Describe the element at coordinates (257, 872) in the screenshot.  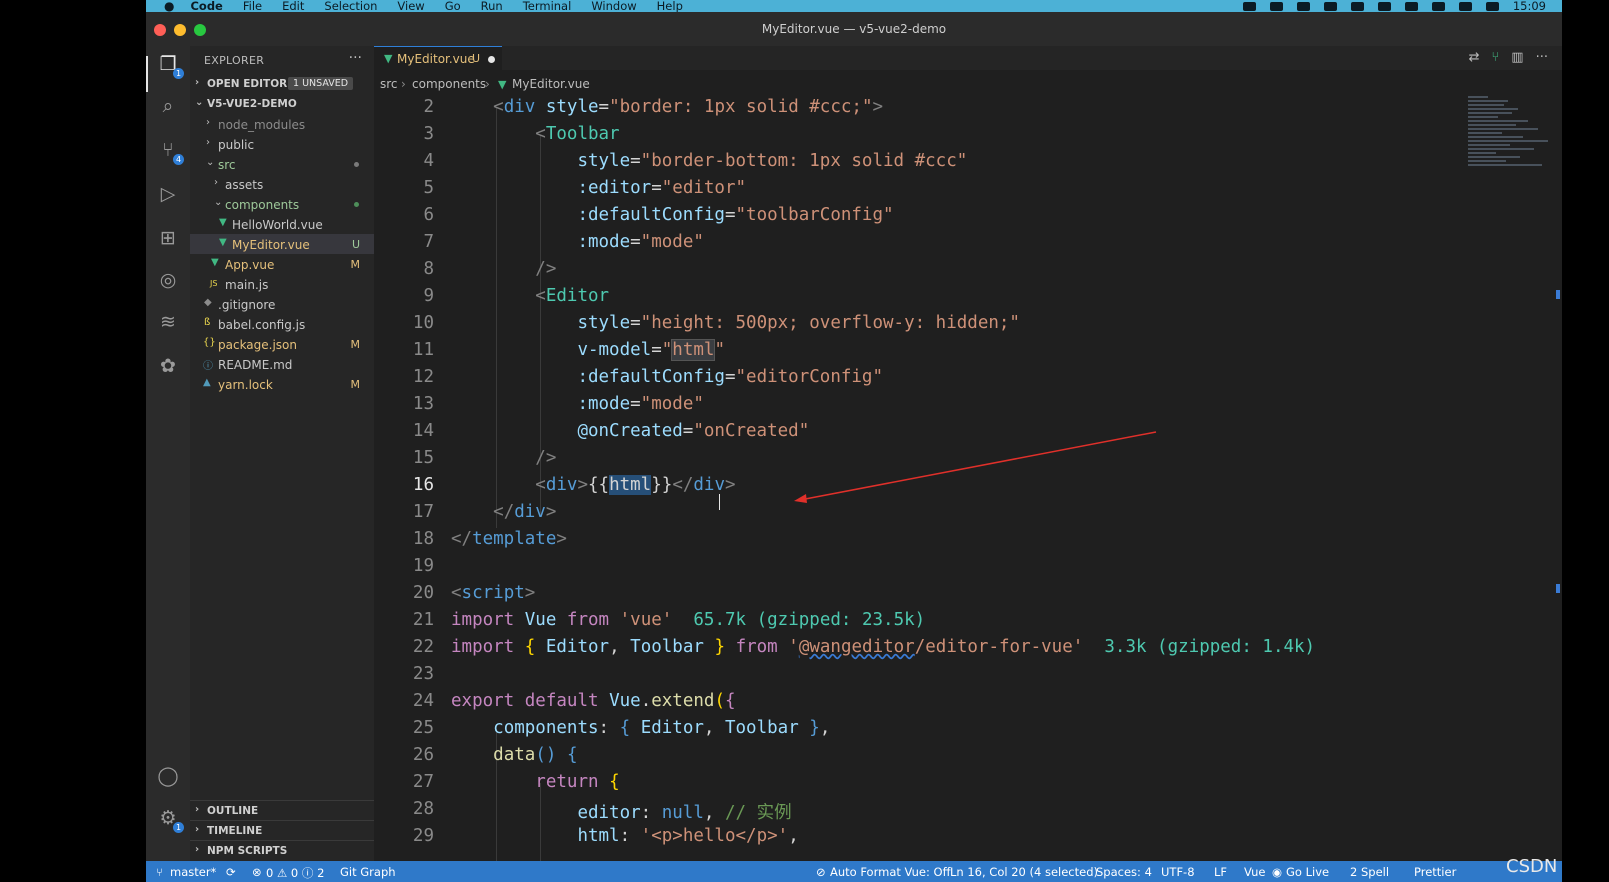
I see `problems-icon: ⊗` at that location.